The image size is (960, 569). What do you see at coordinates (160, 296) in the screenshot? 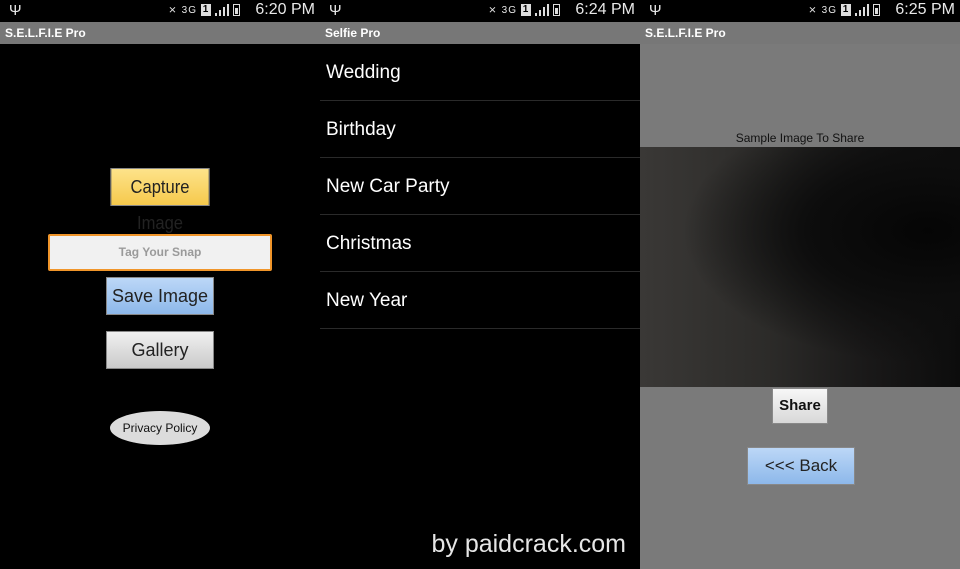
I see `save-image-button: Save Image` at bounding box center [160, 296].